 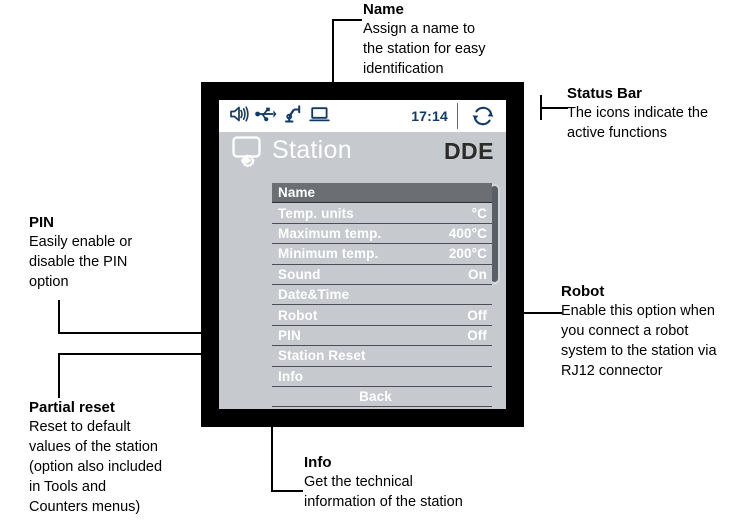 What do you see at coordinates (59, 316) in the screenshot?
I see `leader-pin-vertical` at bounding box center [59, 316].